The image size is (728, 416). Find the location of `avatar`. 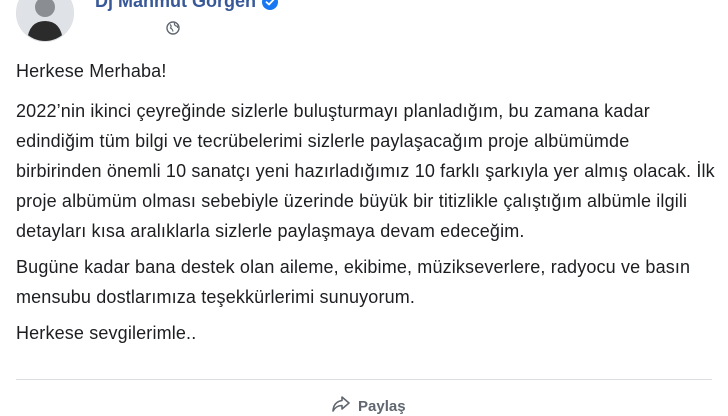

avatar is located at coordinates (45, 21).